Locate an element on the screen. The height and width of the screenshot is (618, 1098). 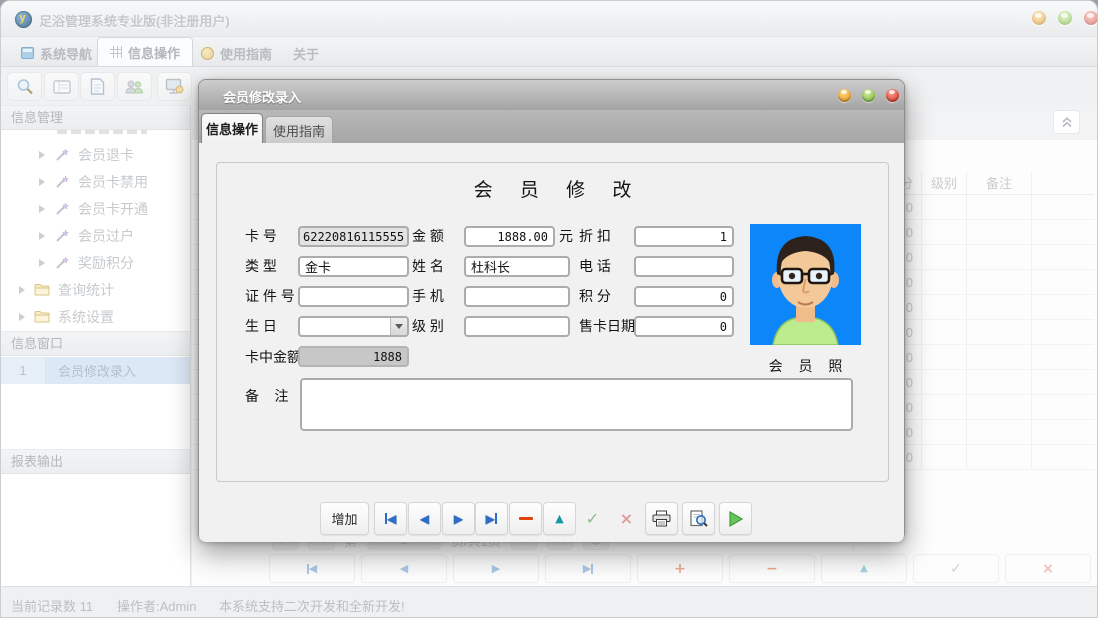
minimize-button is located at coordinates (1039, 18).